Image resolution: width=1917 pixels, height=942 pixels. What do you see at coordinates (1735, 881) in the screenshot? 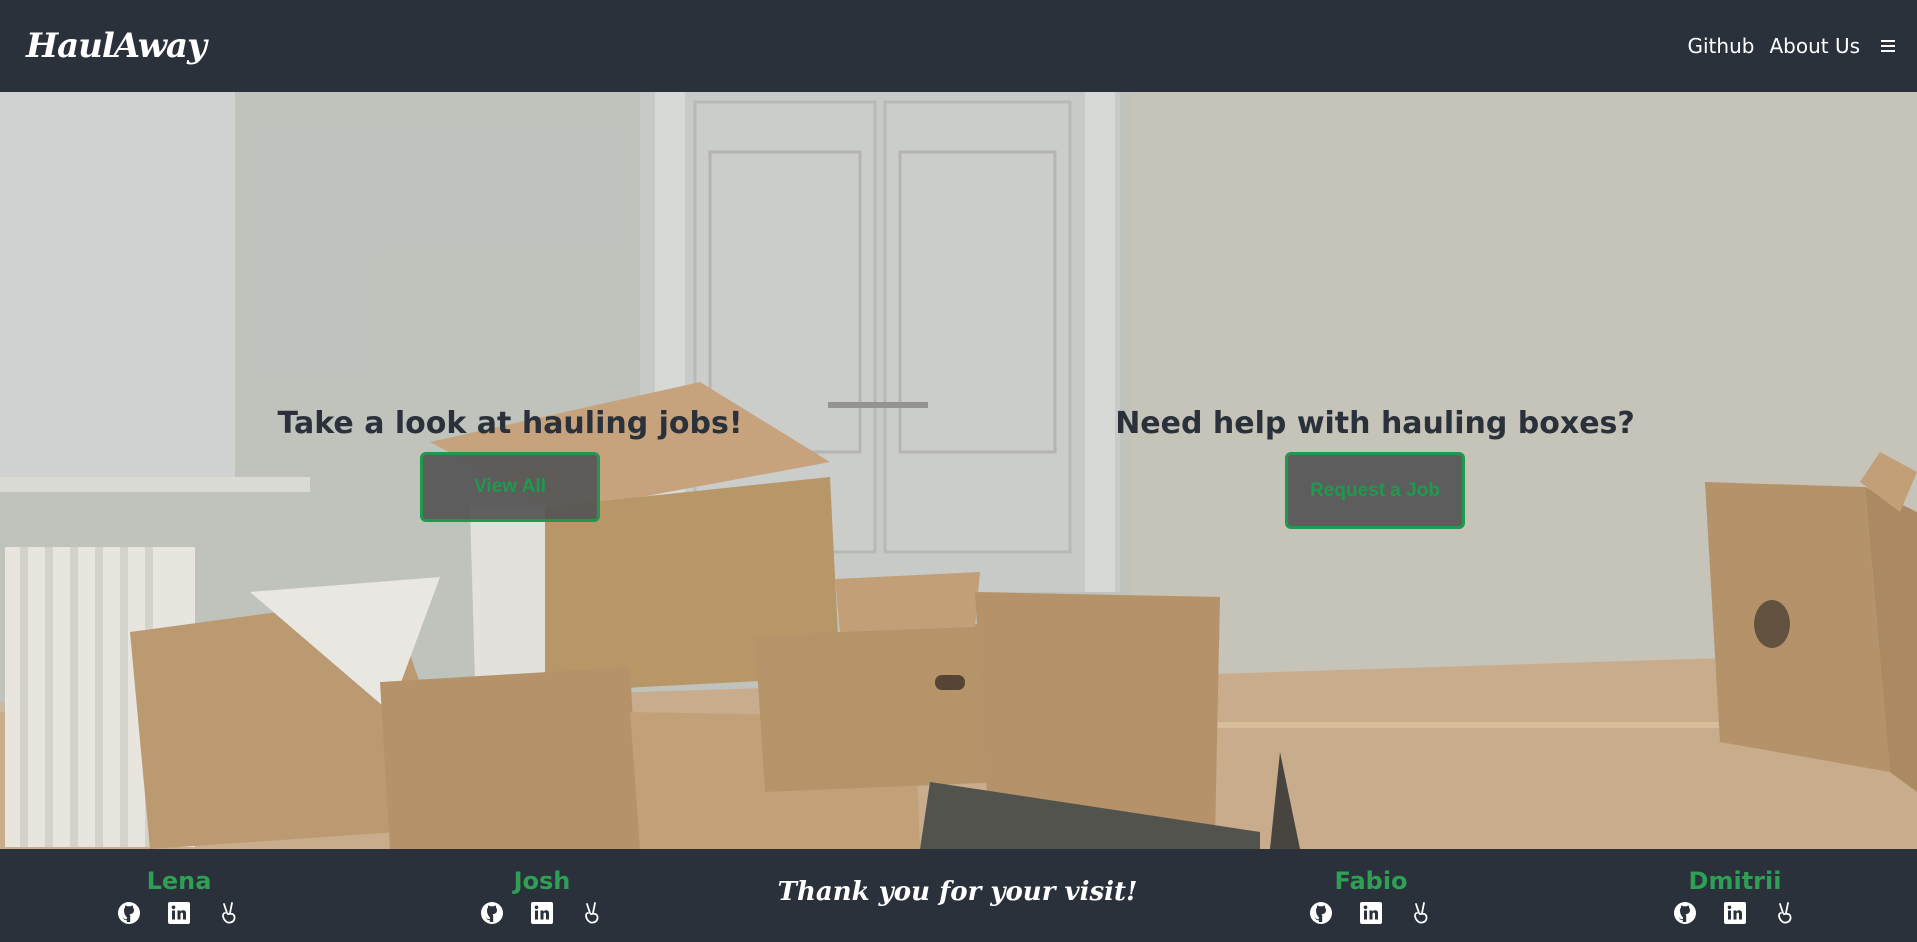
I see `team-member-name: Dmitrii` at bounding box center [1735, 881].